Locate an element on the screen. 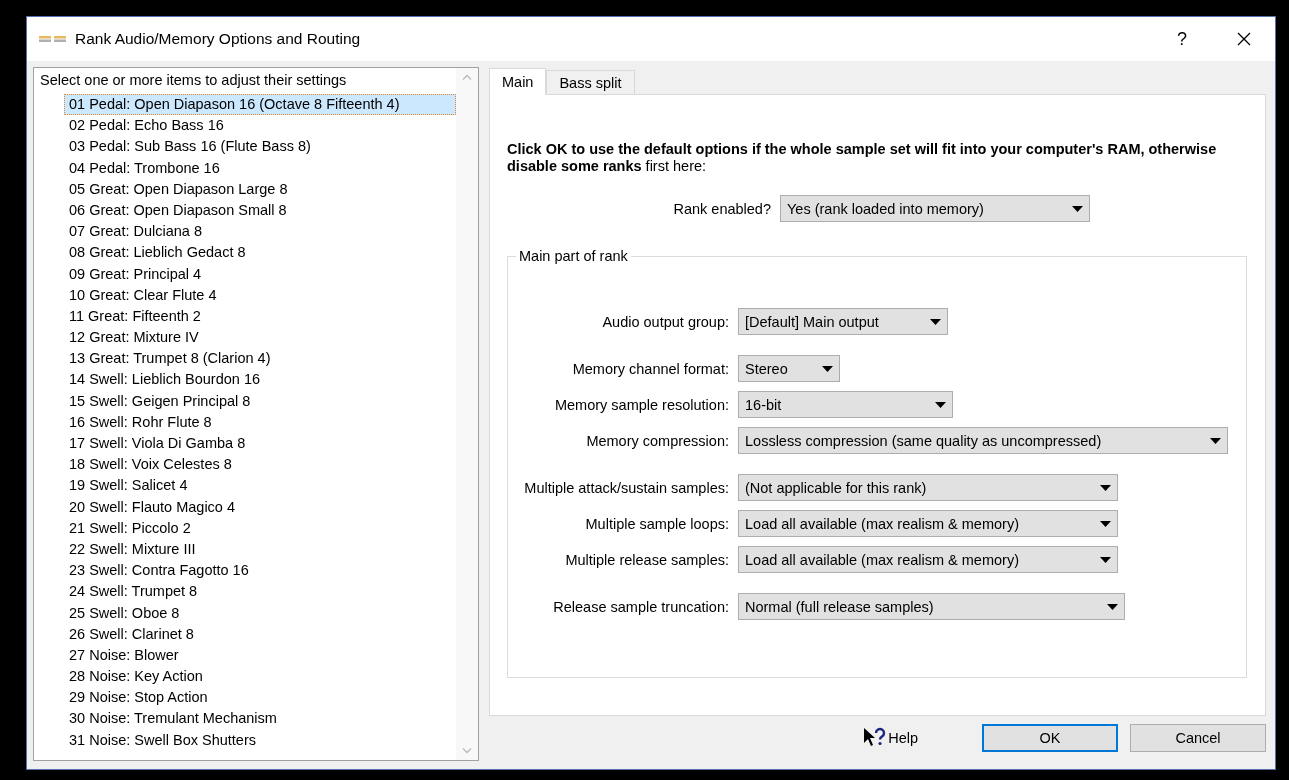 The width and height of the screenshot is (1289, 780). rank-item: 03 Pedal: Sub Bass 16 (Flute Bass 8) is located at coordinates (190, 147).